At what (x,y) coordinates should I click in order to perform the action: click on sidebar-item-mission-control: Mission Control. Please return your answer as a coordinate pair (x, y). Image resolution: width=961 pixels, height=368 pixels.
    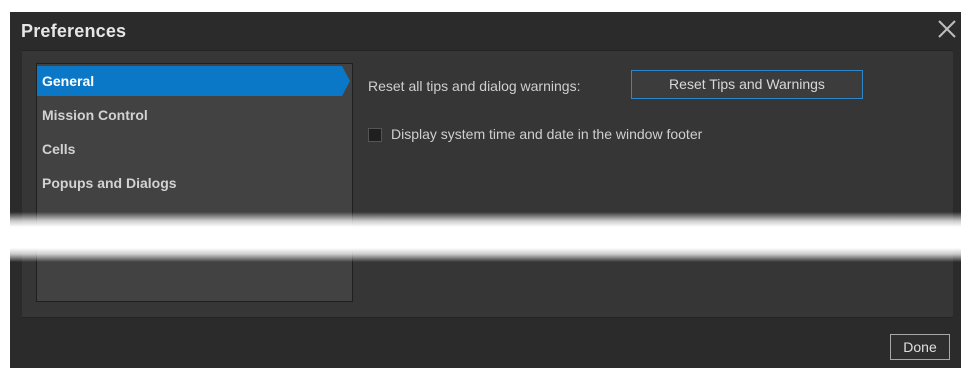
    Looking at the image, I should click on (195, 115).